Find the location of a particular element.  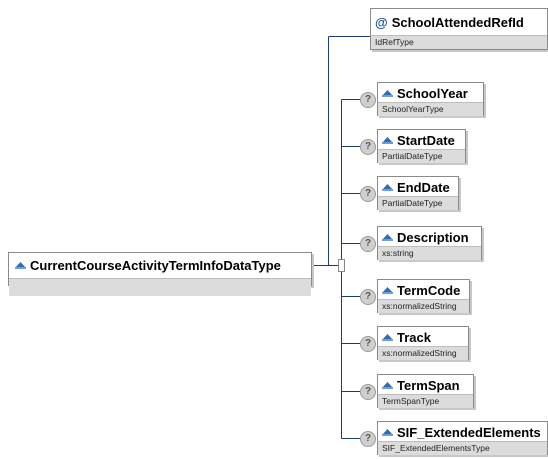

root-type-node: CurrentCourseActivityTermInfoDataType is located at coordinates (160, 274).